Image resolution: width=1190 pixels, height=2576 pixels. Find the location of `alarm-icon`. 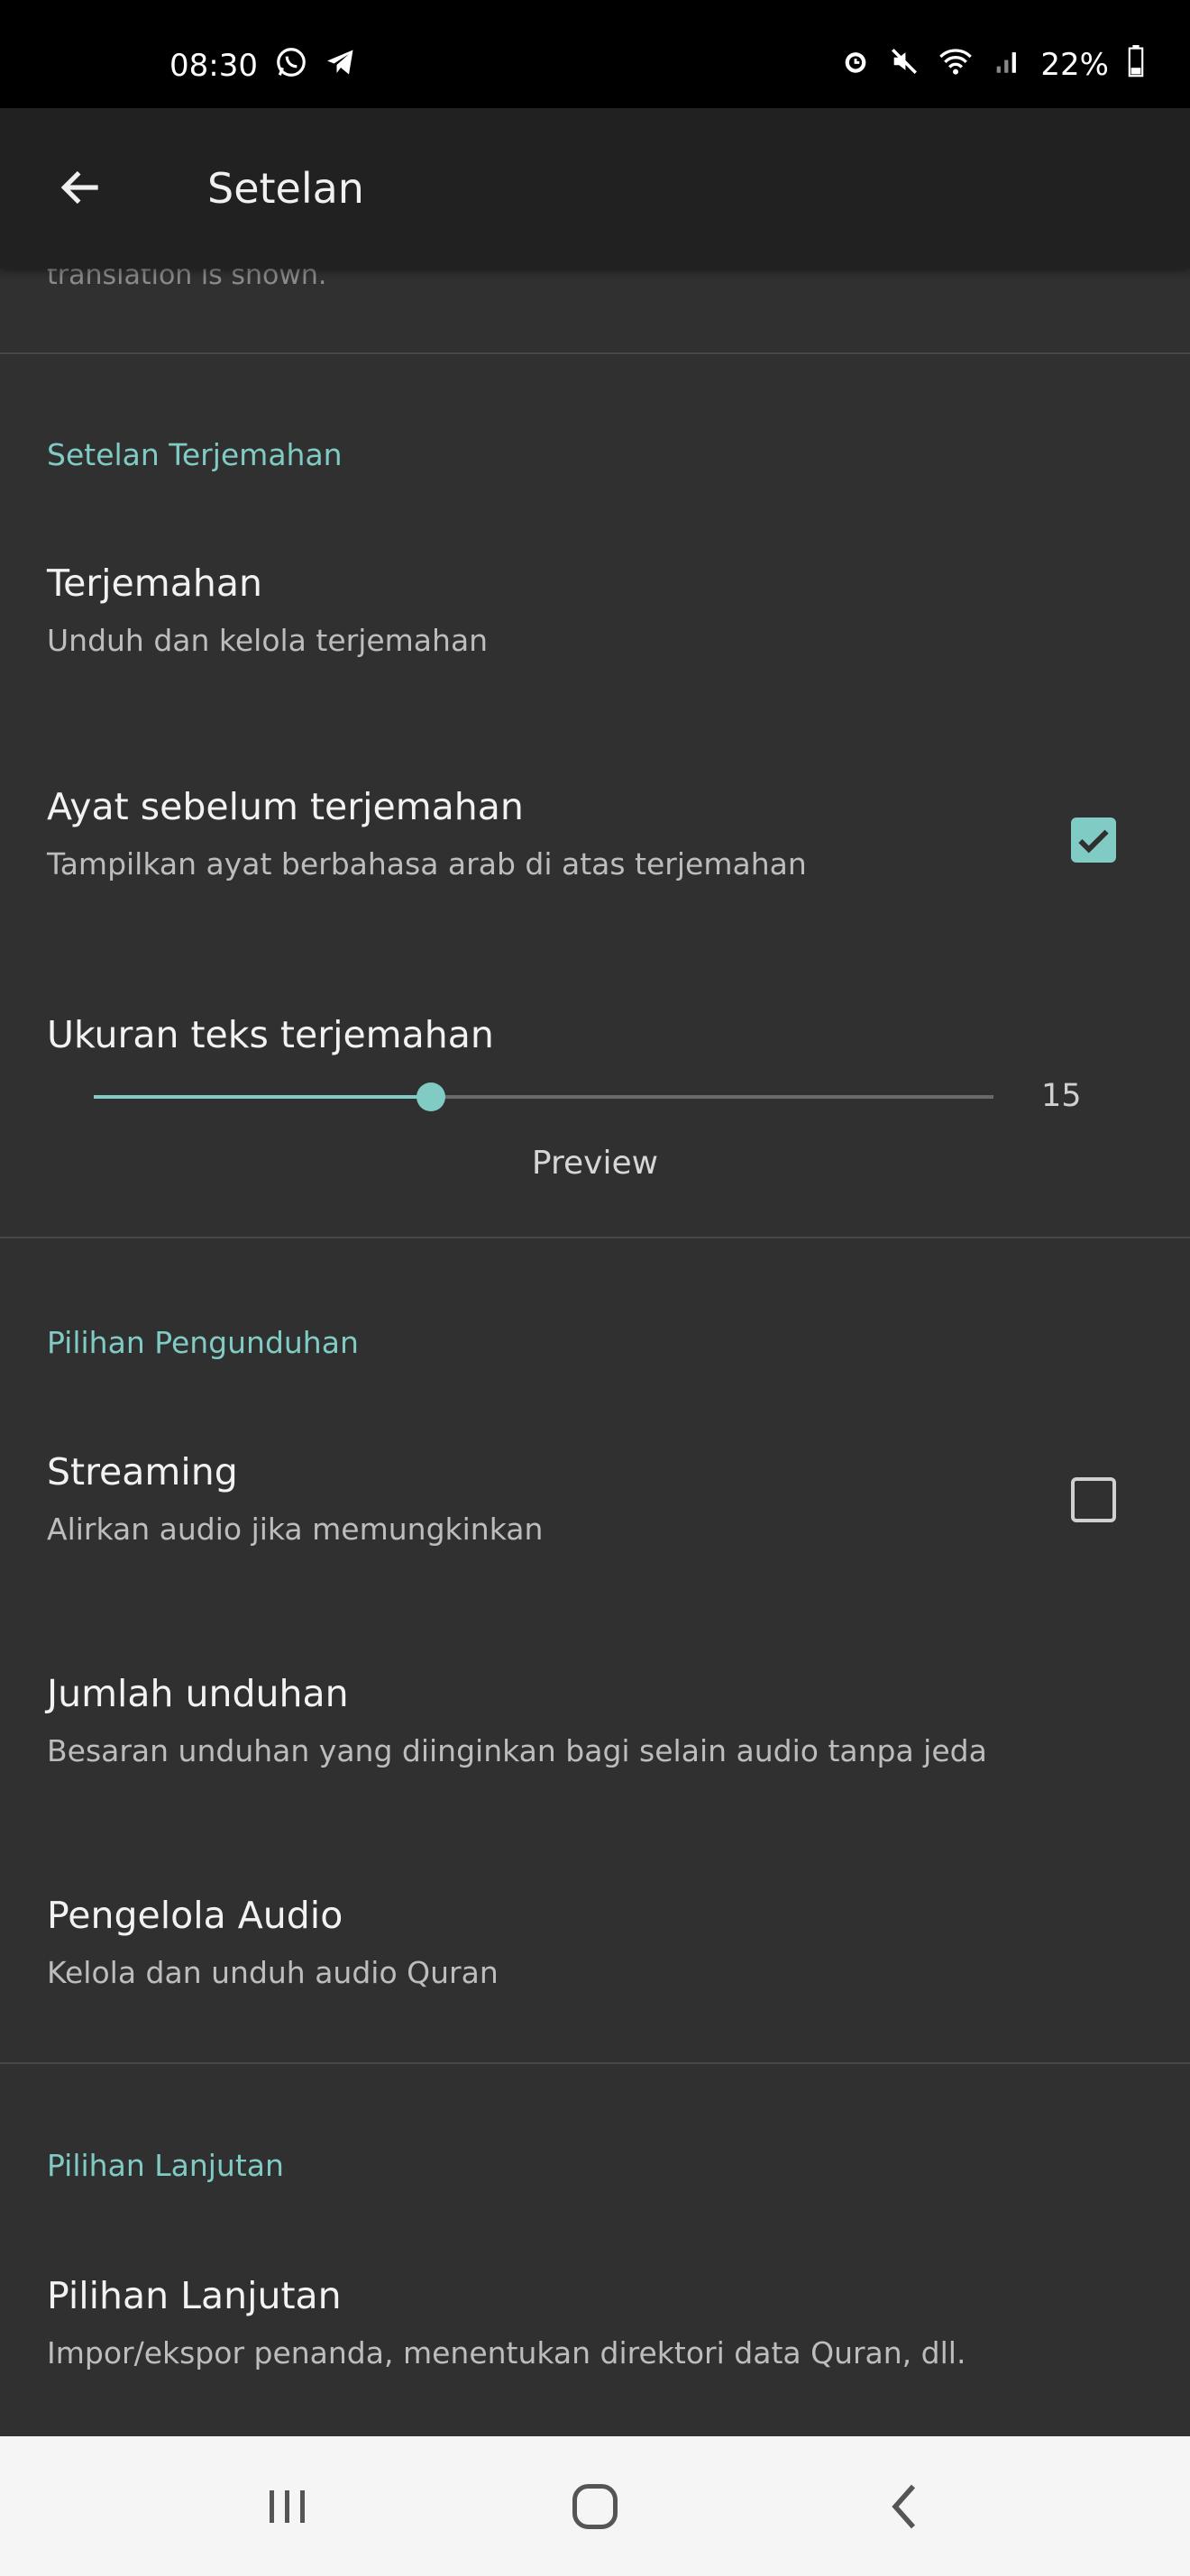

alarm-icon is located at coordinates (856, 64).